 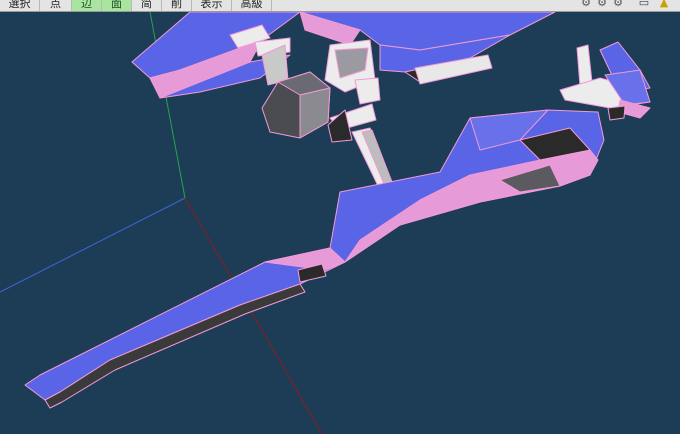 I want to click on monitor-icon: ▭, so click(x=644, y=4).